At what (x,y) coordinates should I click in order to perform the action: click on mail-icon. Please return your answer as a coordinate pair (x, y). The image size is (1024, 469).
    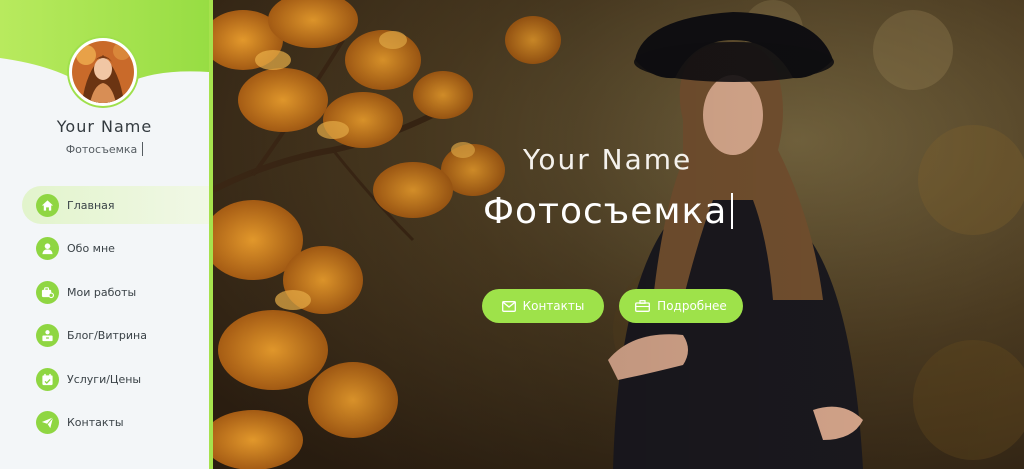
    Looking at the image, I should click on (508, 306).